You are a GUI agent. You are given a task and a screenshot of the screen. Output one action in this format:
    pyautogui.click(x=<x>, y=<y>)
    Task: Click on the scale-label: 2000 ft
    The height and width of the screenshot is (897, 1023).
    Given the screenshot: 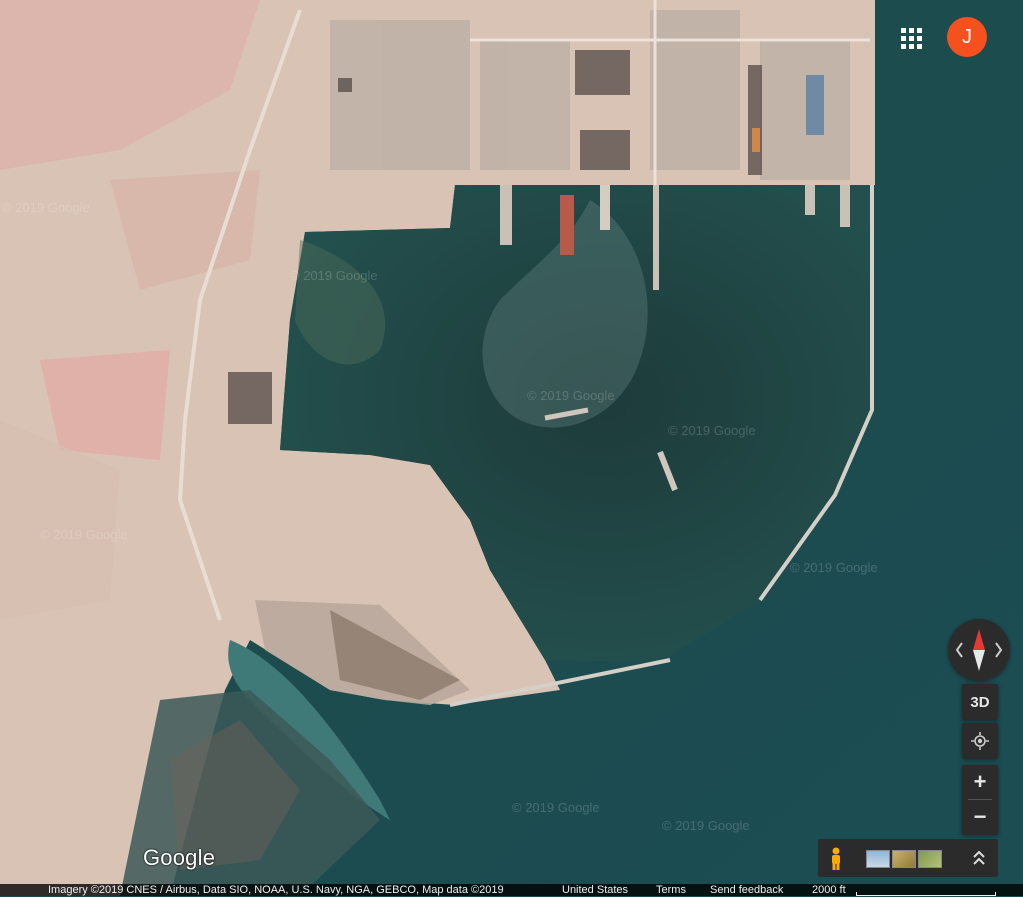 What is the action you would take?
    pyautogui.click(x=829, y=890)
    